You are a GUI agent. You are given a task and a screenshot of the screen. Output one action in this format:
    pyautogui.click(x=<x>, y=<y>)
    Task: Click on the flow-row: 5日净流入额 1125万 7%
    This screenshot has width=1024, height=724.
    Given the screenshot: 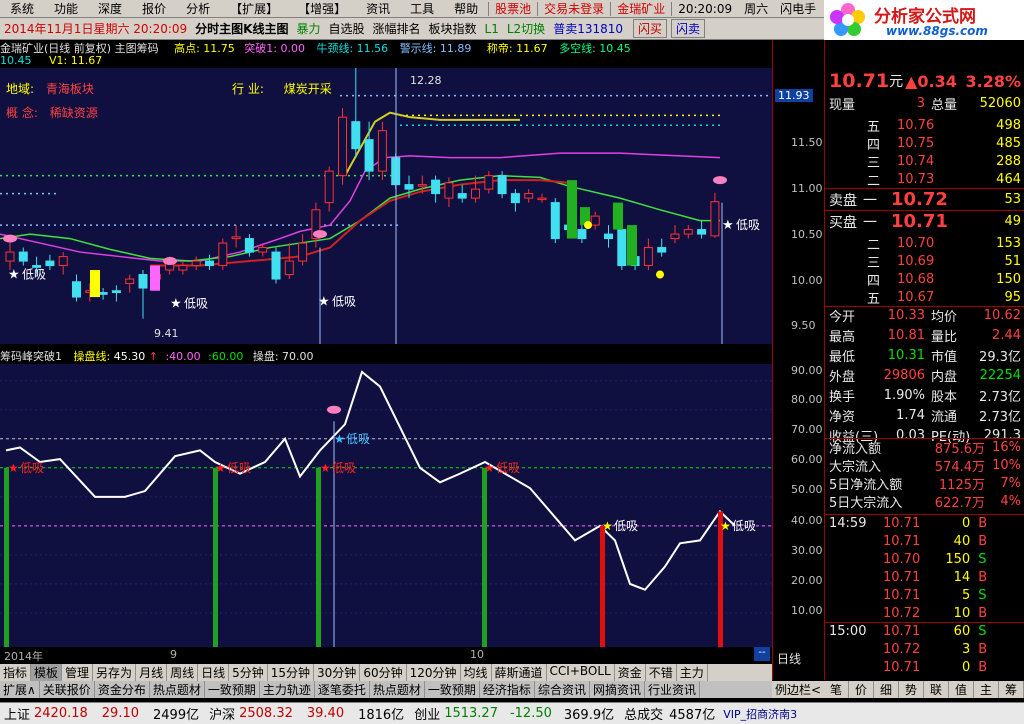 What is the action you would take?
    pyautogui.click(x=924, y=483)
    